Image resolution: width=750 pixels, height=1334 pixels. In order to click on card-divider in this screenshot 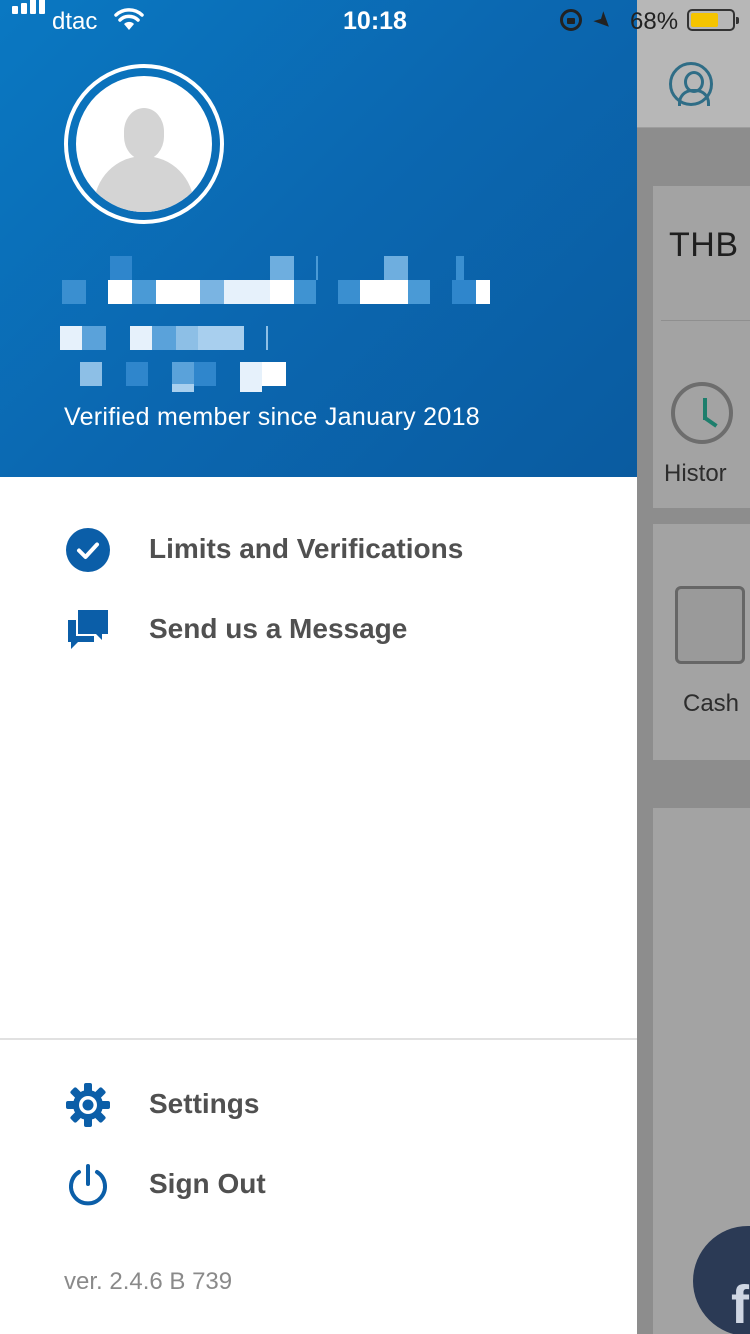, I will do `click(705, 320)`.